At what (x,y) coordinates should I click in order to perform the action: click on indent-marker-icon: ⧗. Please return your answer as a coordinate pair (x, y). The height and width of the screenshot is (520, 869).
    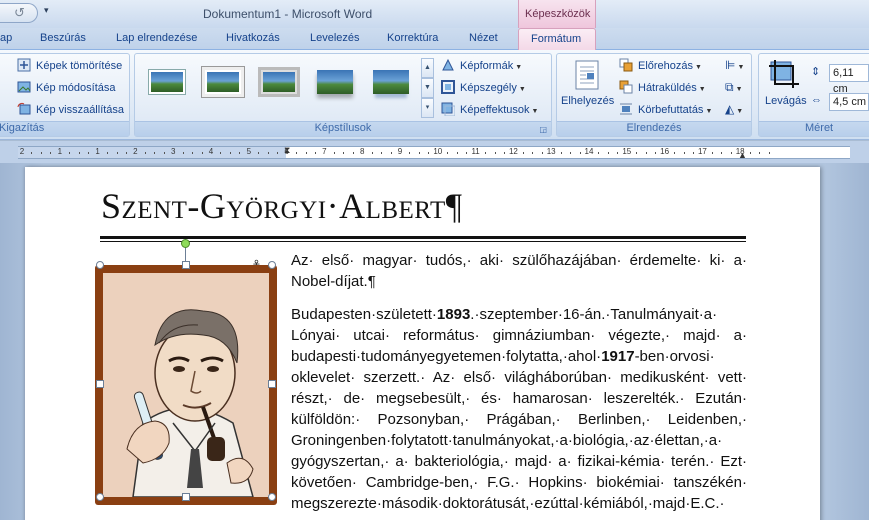
    Looking at the image, I should click on (287, 150).